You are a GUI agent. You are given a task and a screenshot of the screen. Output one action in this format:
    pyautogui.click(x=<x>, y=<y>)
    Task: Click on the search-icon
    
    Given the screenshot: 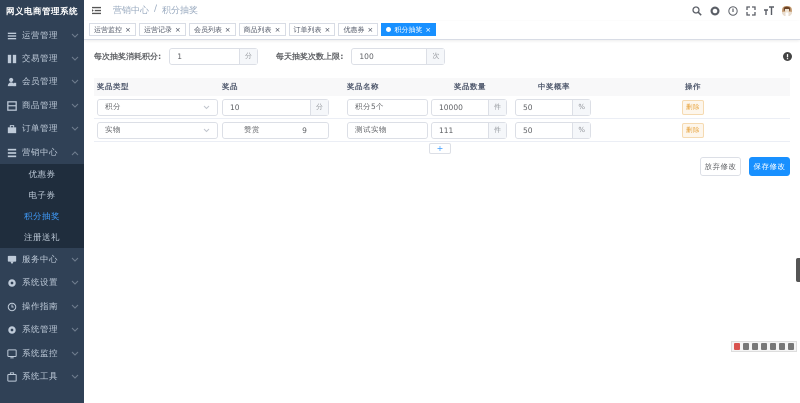 What is the action you would take?
    pyautogui.click(x=697, y=11)
    